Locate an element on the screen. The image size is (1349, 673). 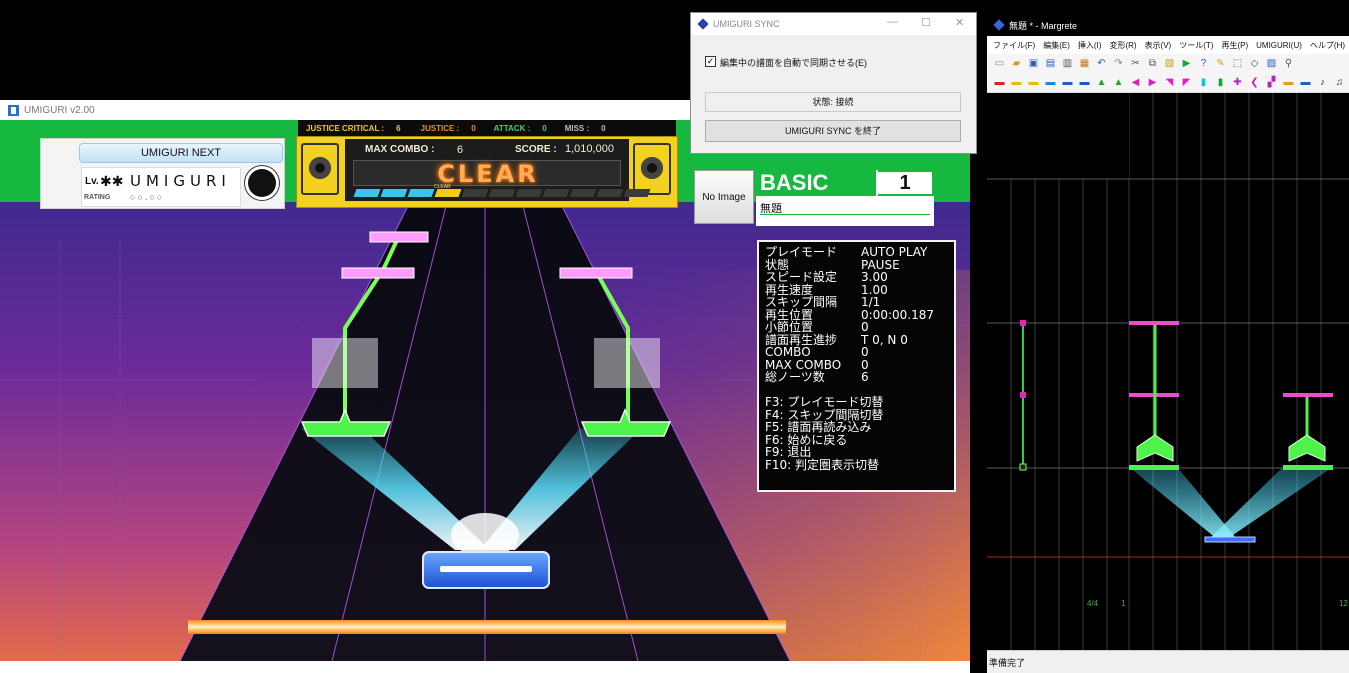
air-up-icon: ▲ is located at coordinates (1101, 83).